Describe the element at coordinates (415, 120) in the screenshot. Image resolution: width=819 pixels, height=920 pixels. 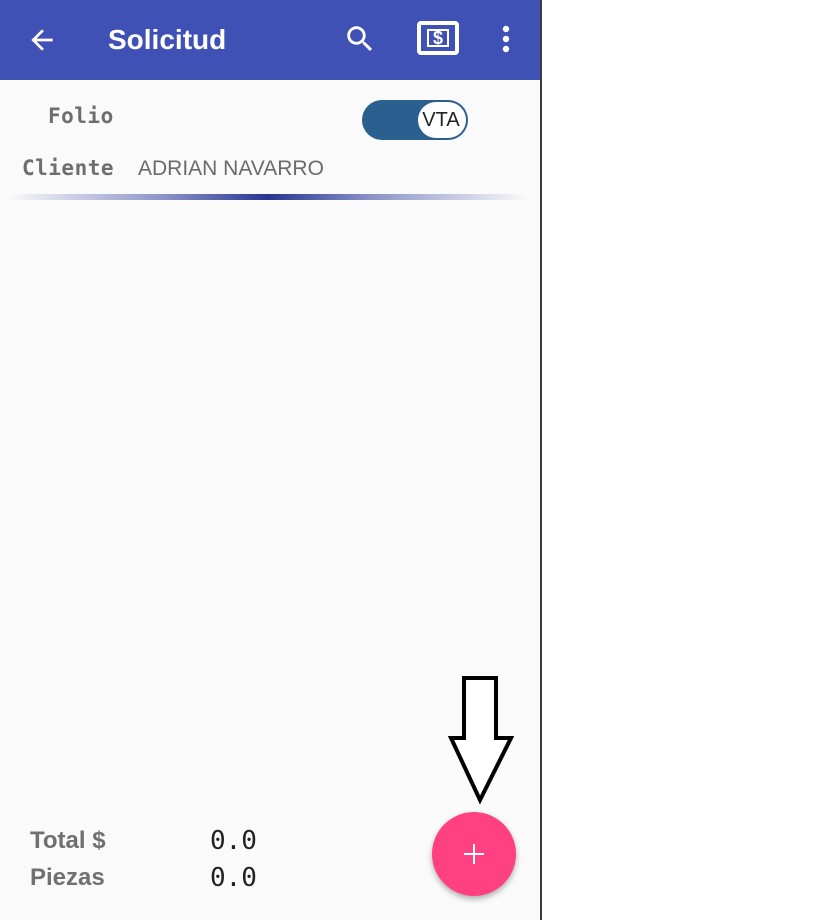
I see `vta-toggle: VTA` at that location.